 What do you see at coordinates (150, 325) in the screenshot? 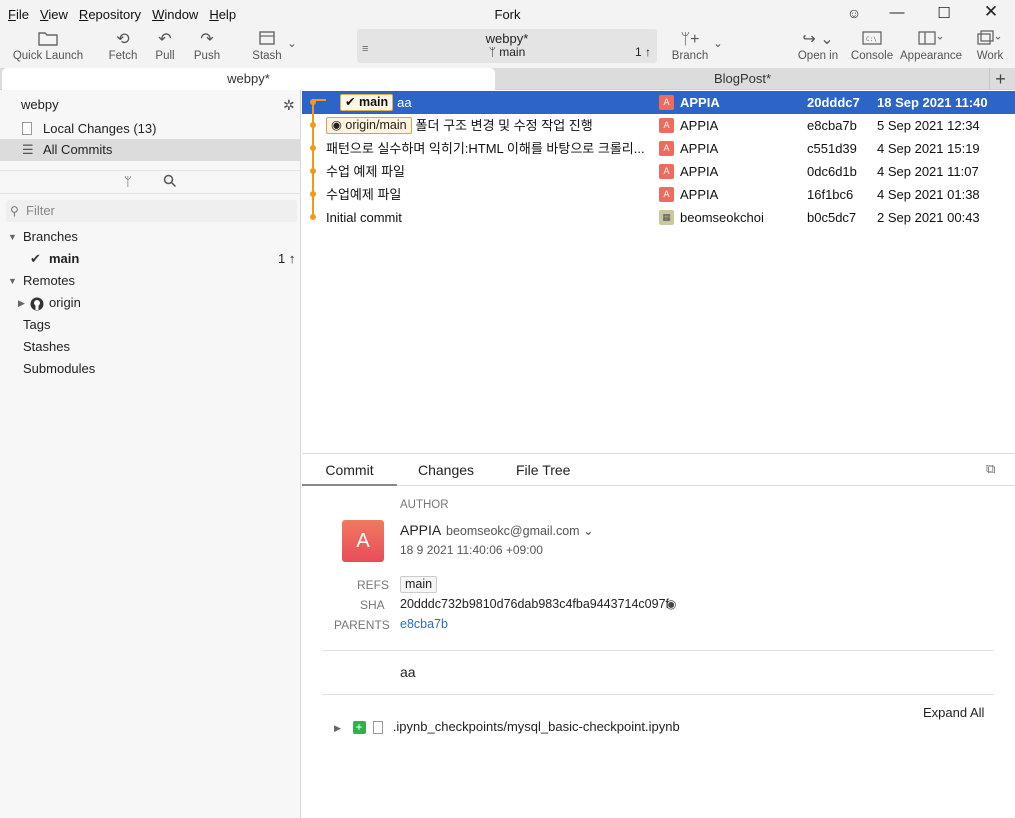
I see `sidebar-item-tags: Tags` at bounding box center [150, 325].